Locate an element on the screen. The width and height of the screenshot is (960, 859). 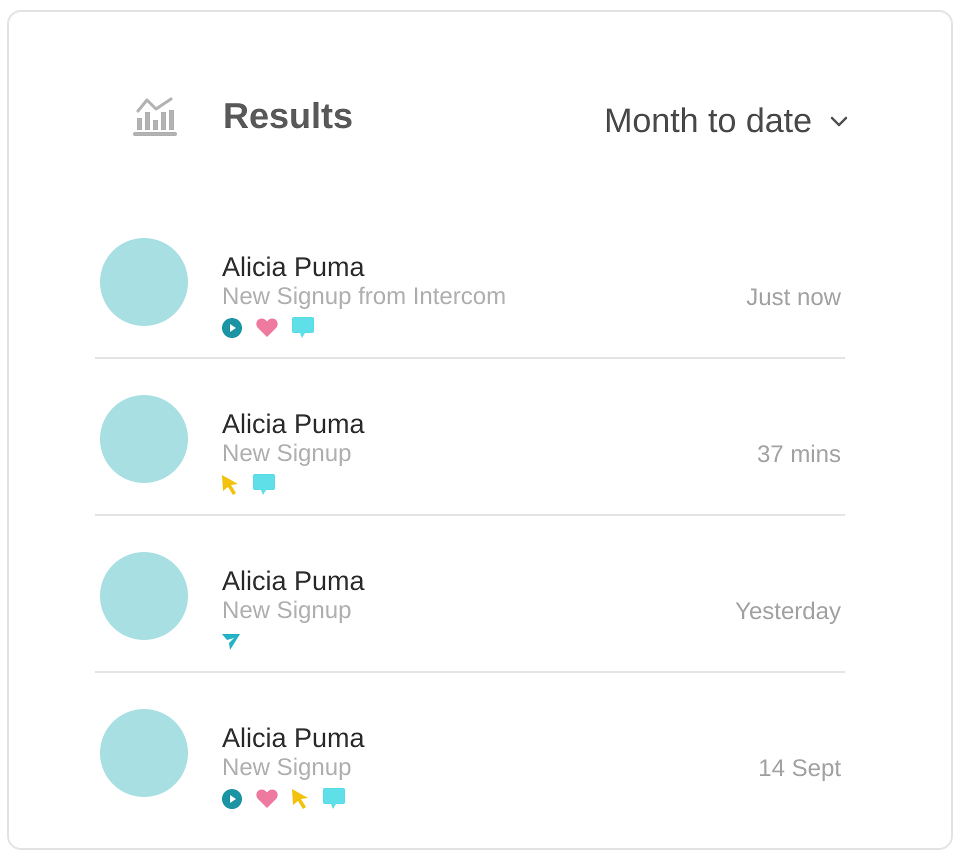
activity-time: 14 Sept is located at coordinates (799, 769).